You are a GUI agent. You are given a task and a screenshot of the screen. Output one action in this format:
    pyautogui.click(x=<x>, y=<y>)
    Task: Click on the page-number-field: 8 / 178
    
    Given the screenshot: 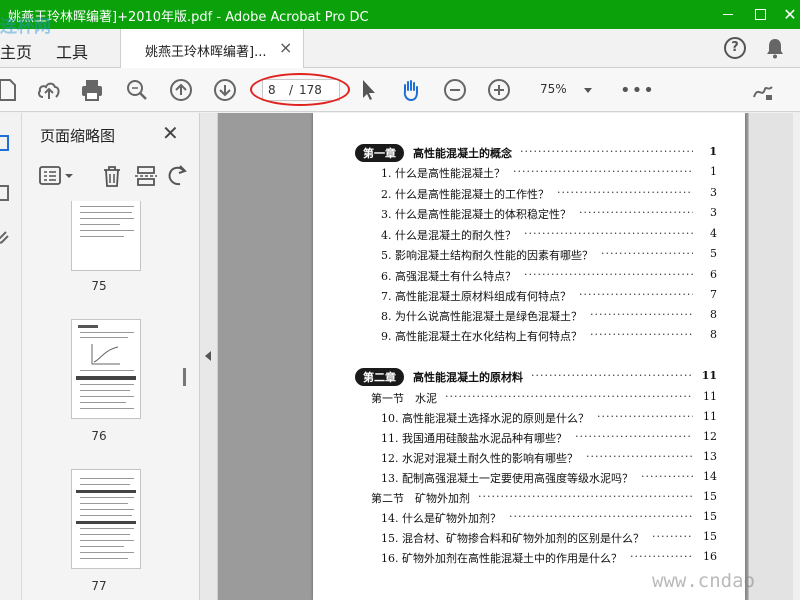 What is the action you would take?
    pyautogui.click(x=301, y=90)
    